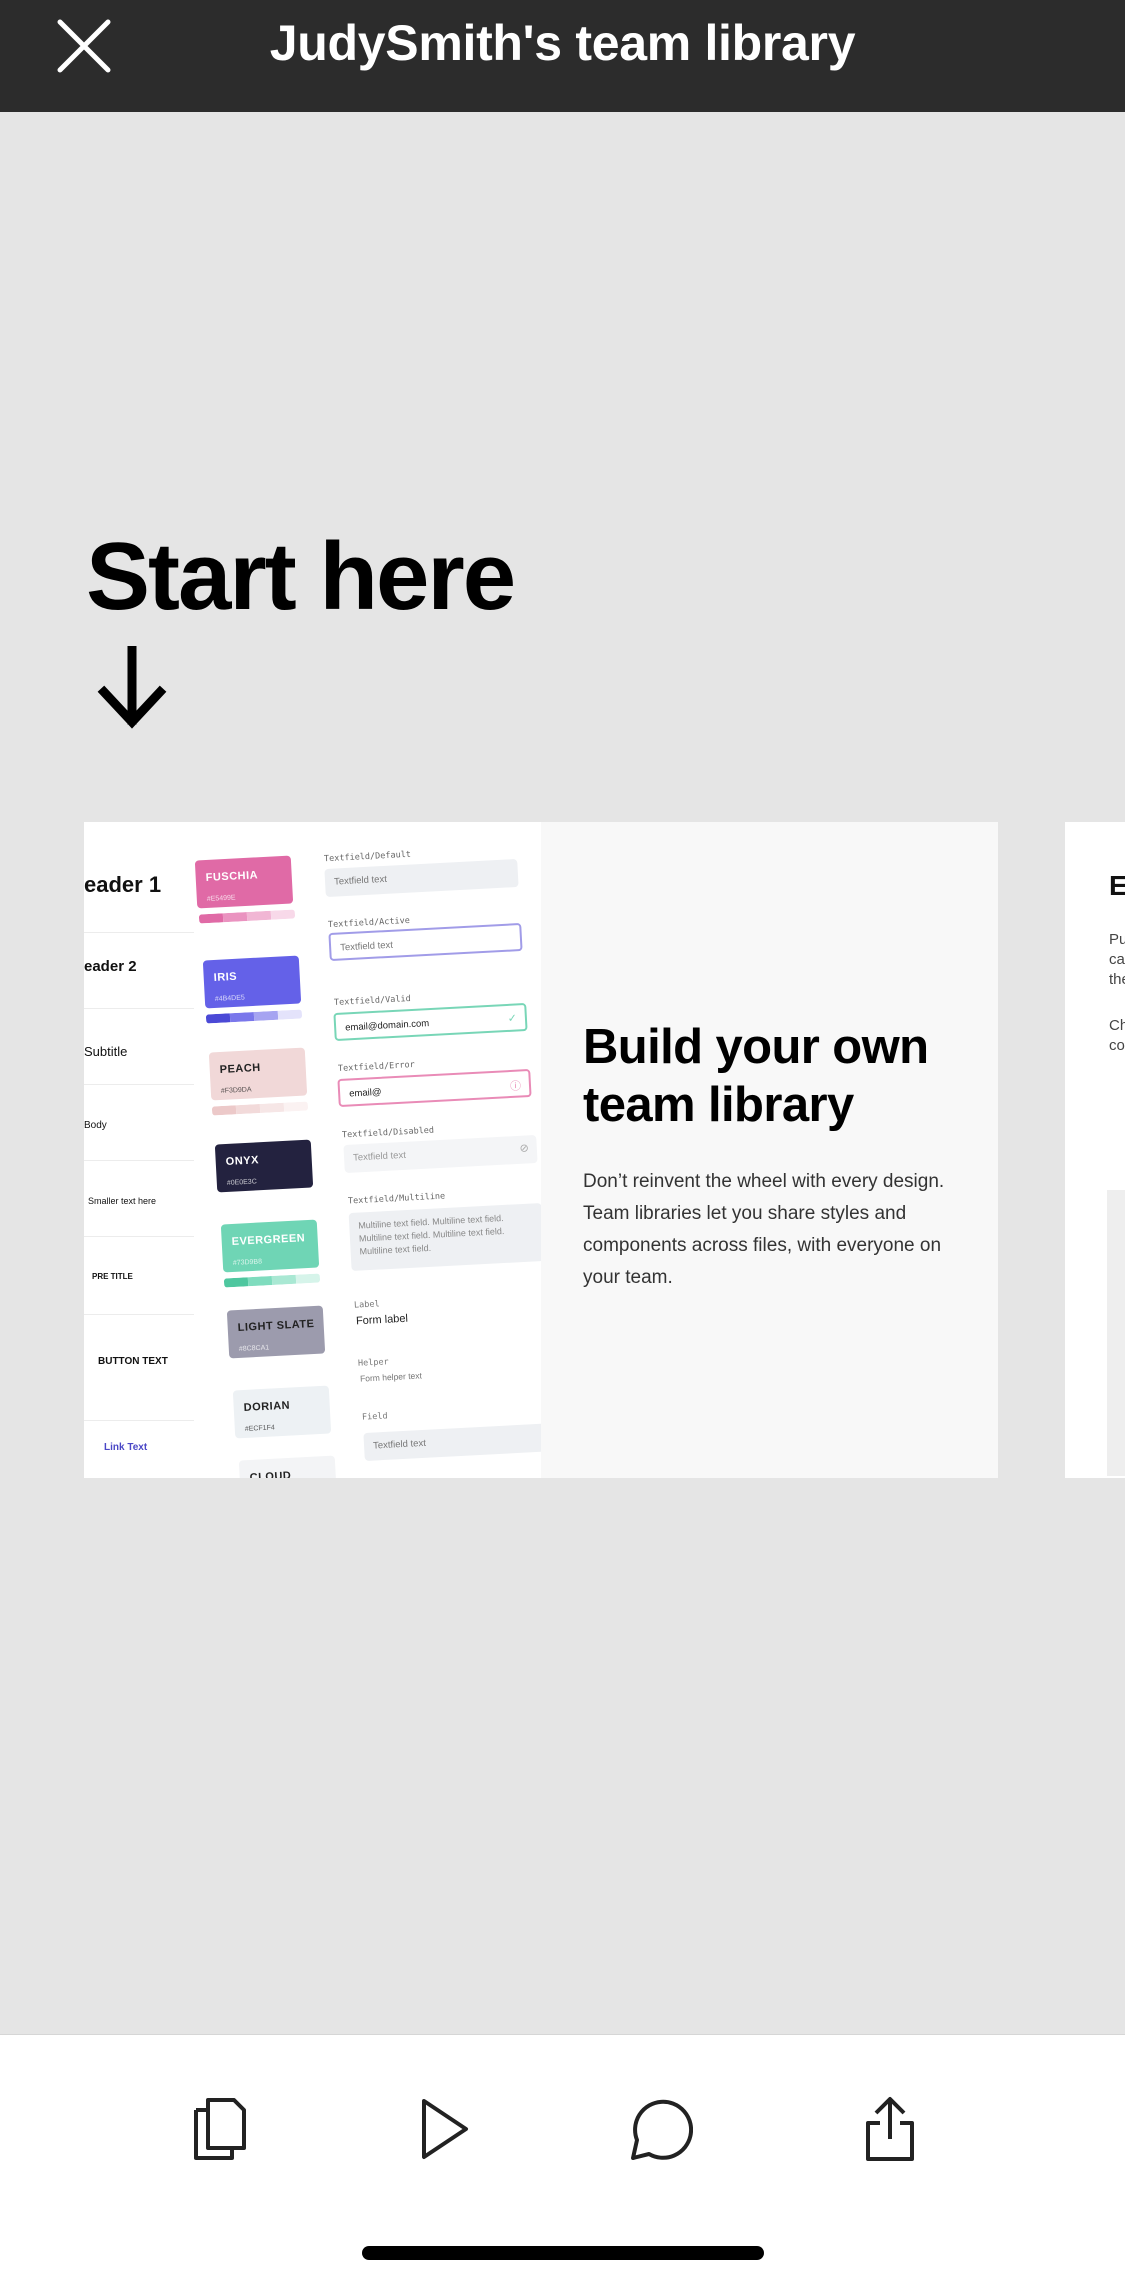  What do you see at coordinates (126, 1447) in the screenshot?
I see `typography-link-text: Link Text` at bounding box center [126, 1447].